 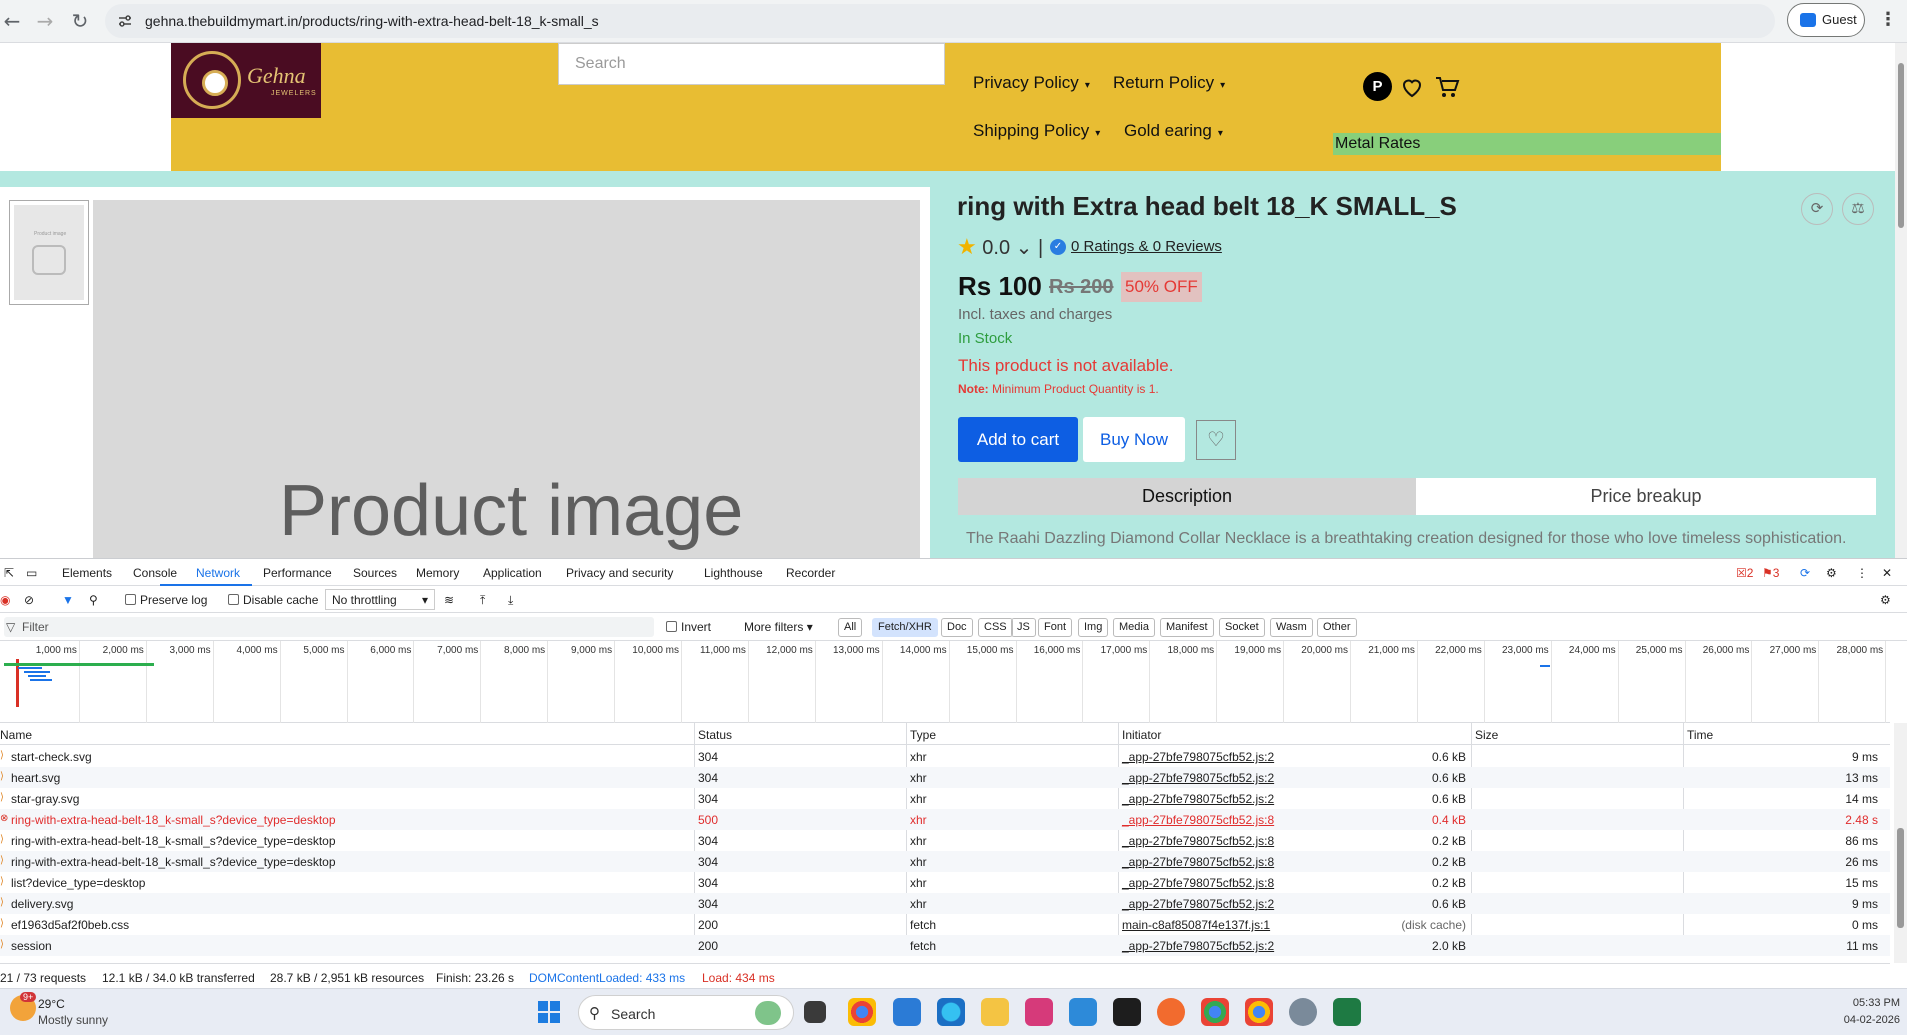 What do you see at coordinates (375, 573) in the screenshot?
I see `tab-sources: Sources` at bounding box center [375, 573].